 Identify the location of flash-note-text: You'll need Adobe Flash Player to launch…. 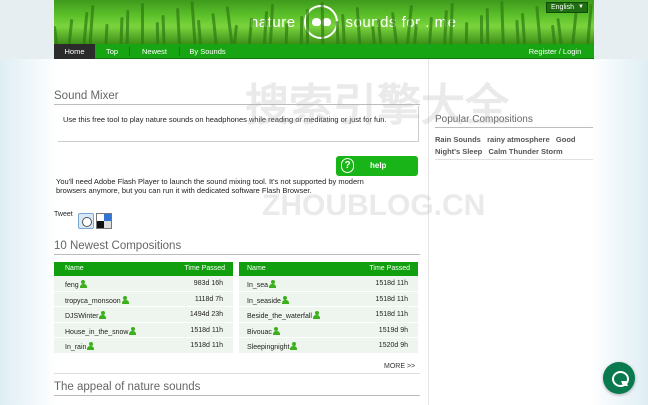
(210, 186).